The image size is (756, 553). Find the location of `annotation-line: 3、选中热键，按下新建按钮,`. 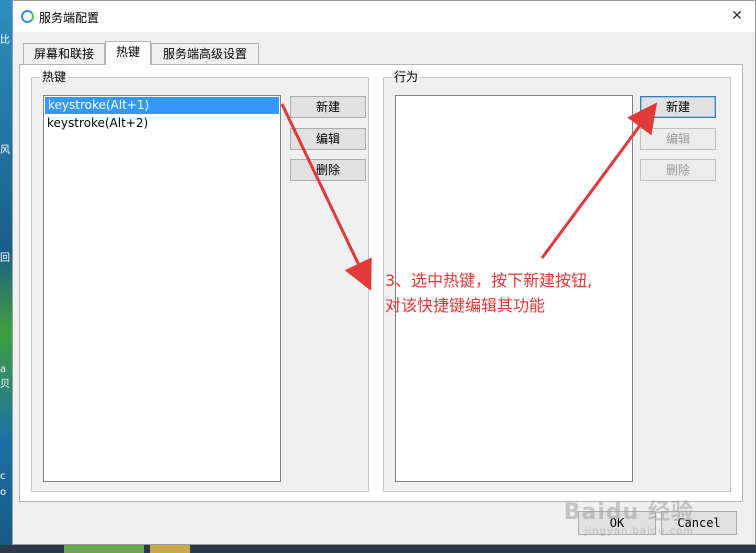

annotation-line: 3、选中热键，按下新建按钮, is located at coordinates (489, 280).